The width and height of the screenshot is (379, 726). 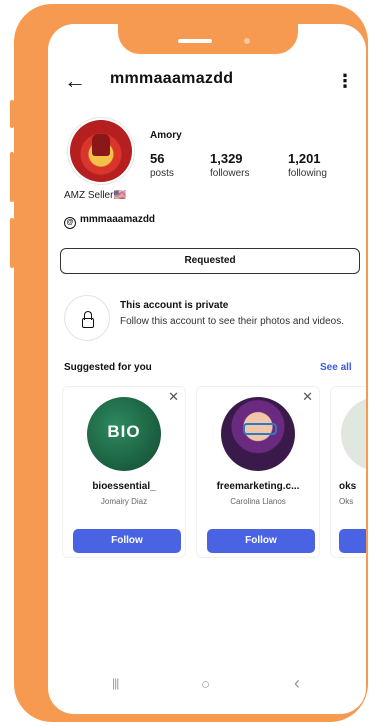 I want to click on display-name: Amory, so click(x=166, y=135).